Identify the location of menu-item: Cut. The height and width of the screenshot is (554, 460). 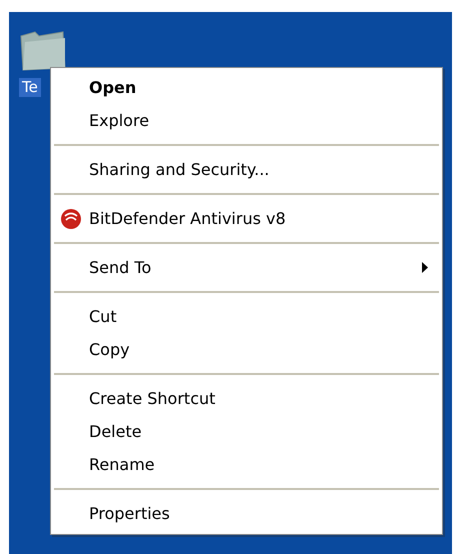
(246, 316).